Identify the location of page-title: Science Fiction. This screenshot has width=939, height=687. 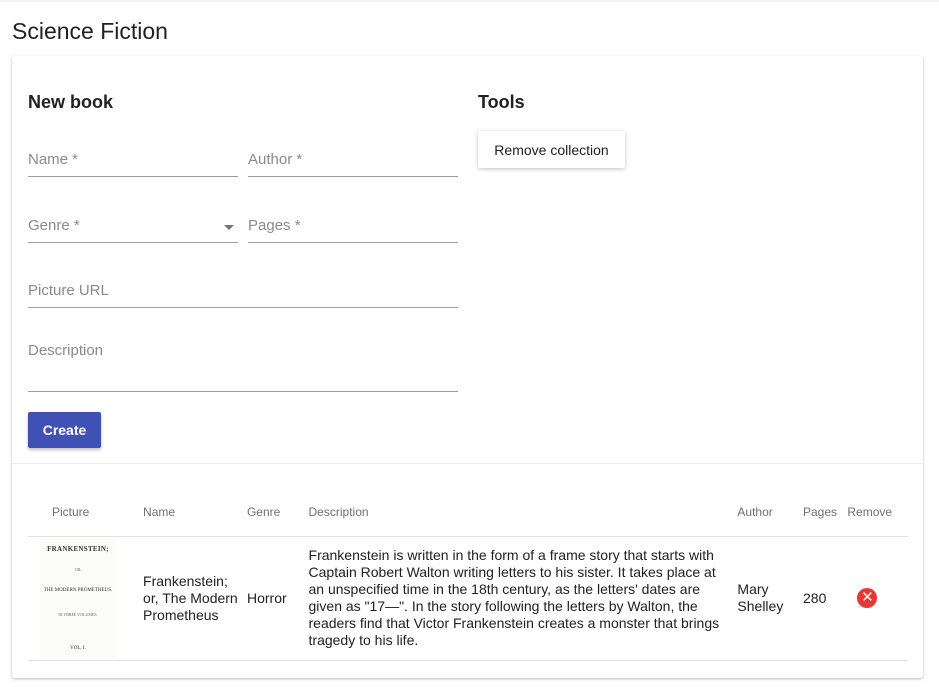
(90, 31).